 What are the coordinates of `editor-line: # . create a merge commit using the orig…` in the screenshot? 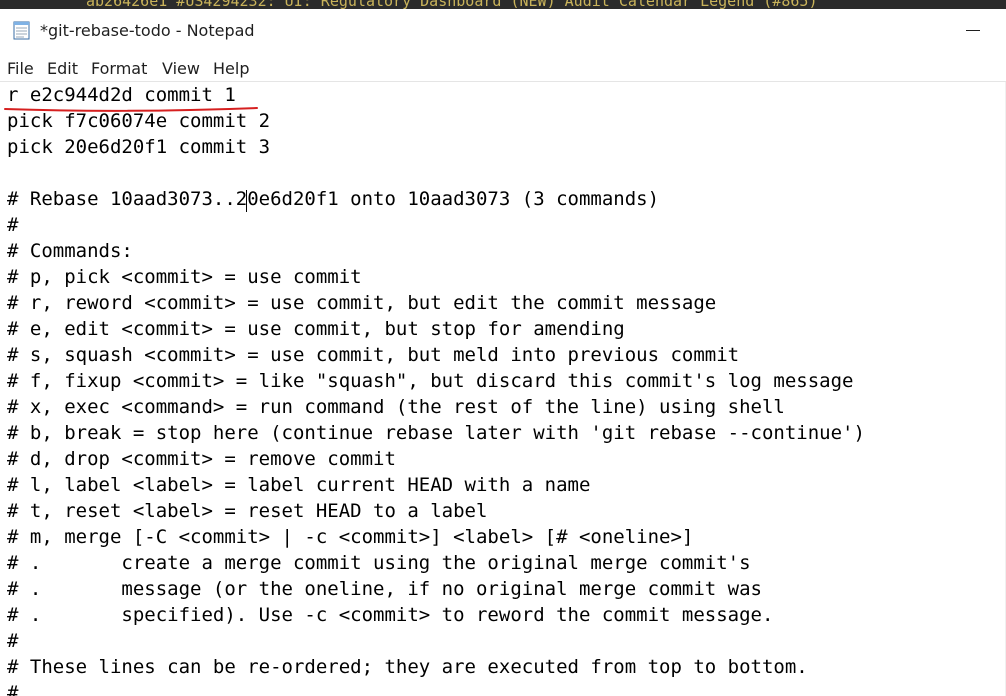 It's located at (379, 563).